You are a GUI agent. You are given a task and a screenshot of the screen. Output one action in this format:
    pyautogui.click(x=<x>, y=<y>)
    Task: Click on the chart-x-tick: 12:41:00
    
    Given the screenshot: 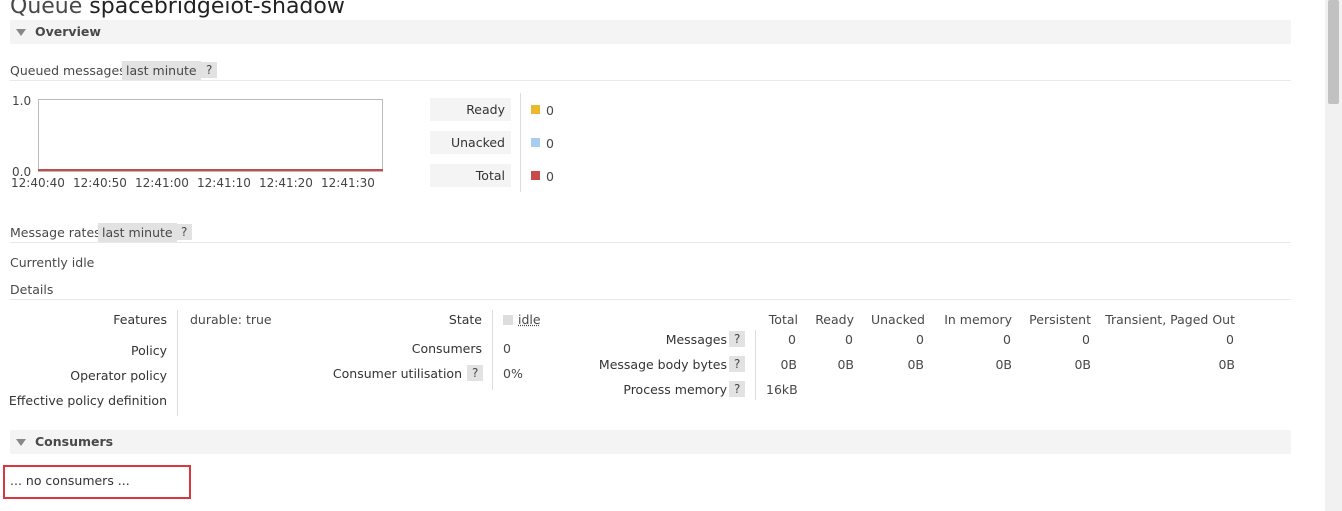 What is the action you would take?
    pyautogui.click(x=162, y=183)
    